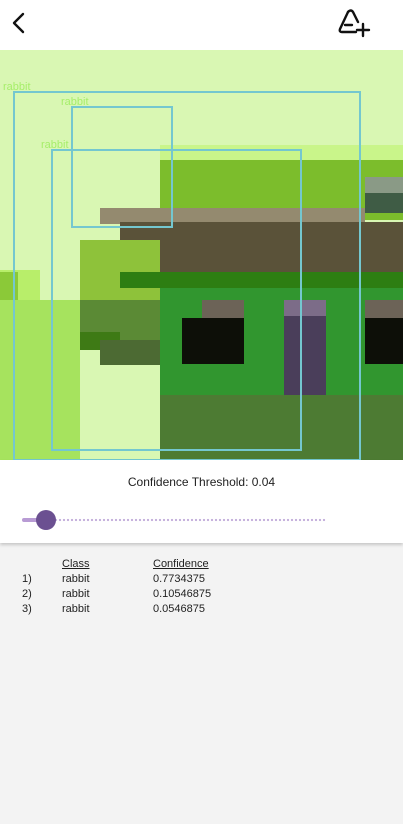 The image size is (403, 824). Describe the element at coordinates (182, 594) in the screenshot. I see `row-confidence: 0.10546875` at that location.